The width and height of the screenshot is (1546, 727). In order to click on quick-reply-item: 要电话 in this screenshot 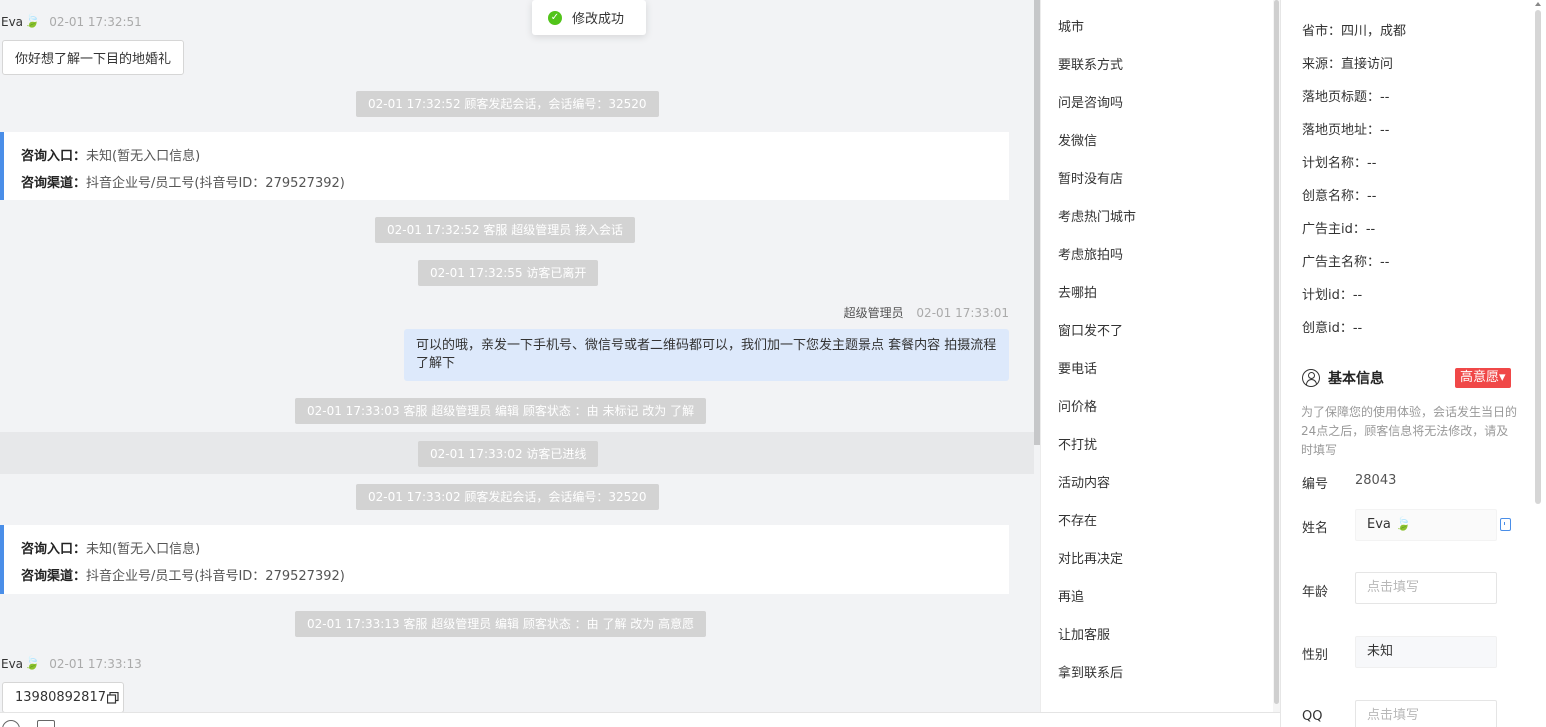, I will do `click(1077, 367)`.